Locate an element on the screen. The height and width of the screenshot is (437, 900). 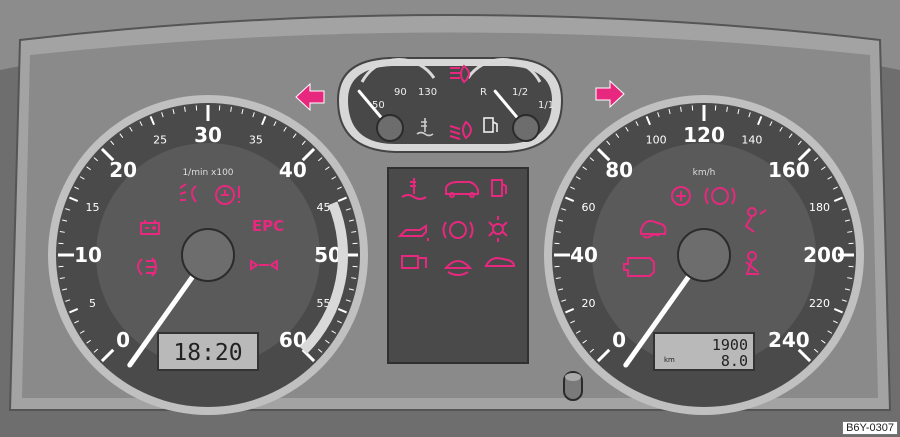
speedo-unit-label: km/h is located at coordinates (704, 173).